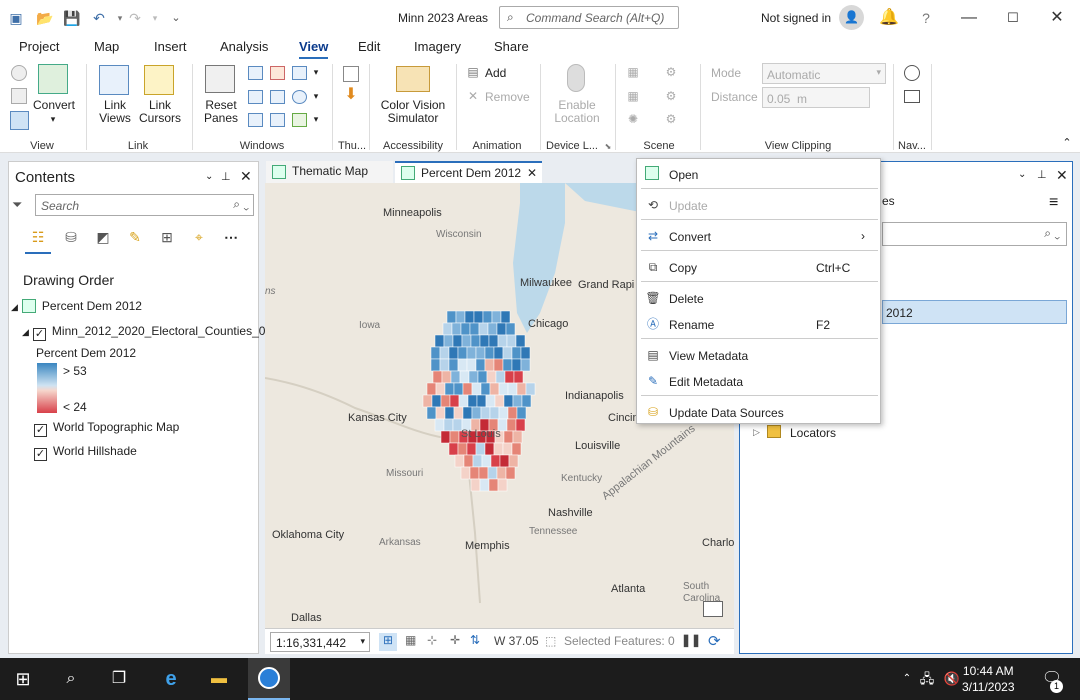 The width and height of the screenshot is (1080, 700). Describe the element at coordinates (25, 332) in the screenshot. I see `collapse-icon: ◢` at that location.